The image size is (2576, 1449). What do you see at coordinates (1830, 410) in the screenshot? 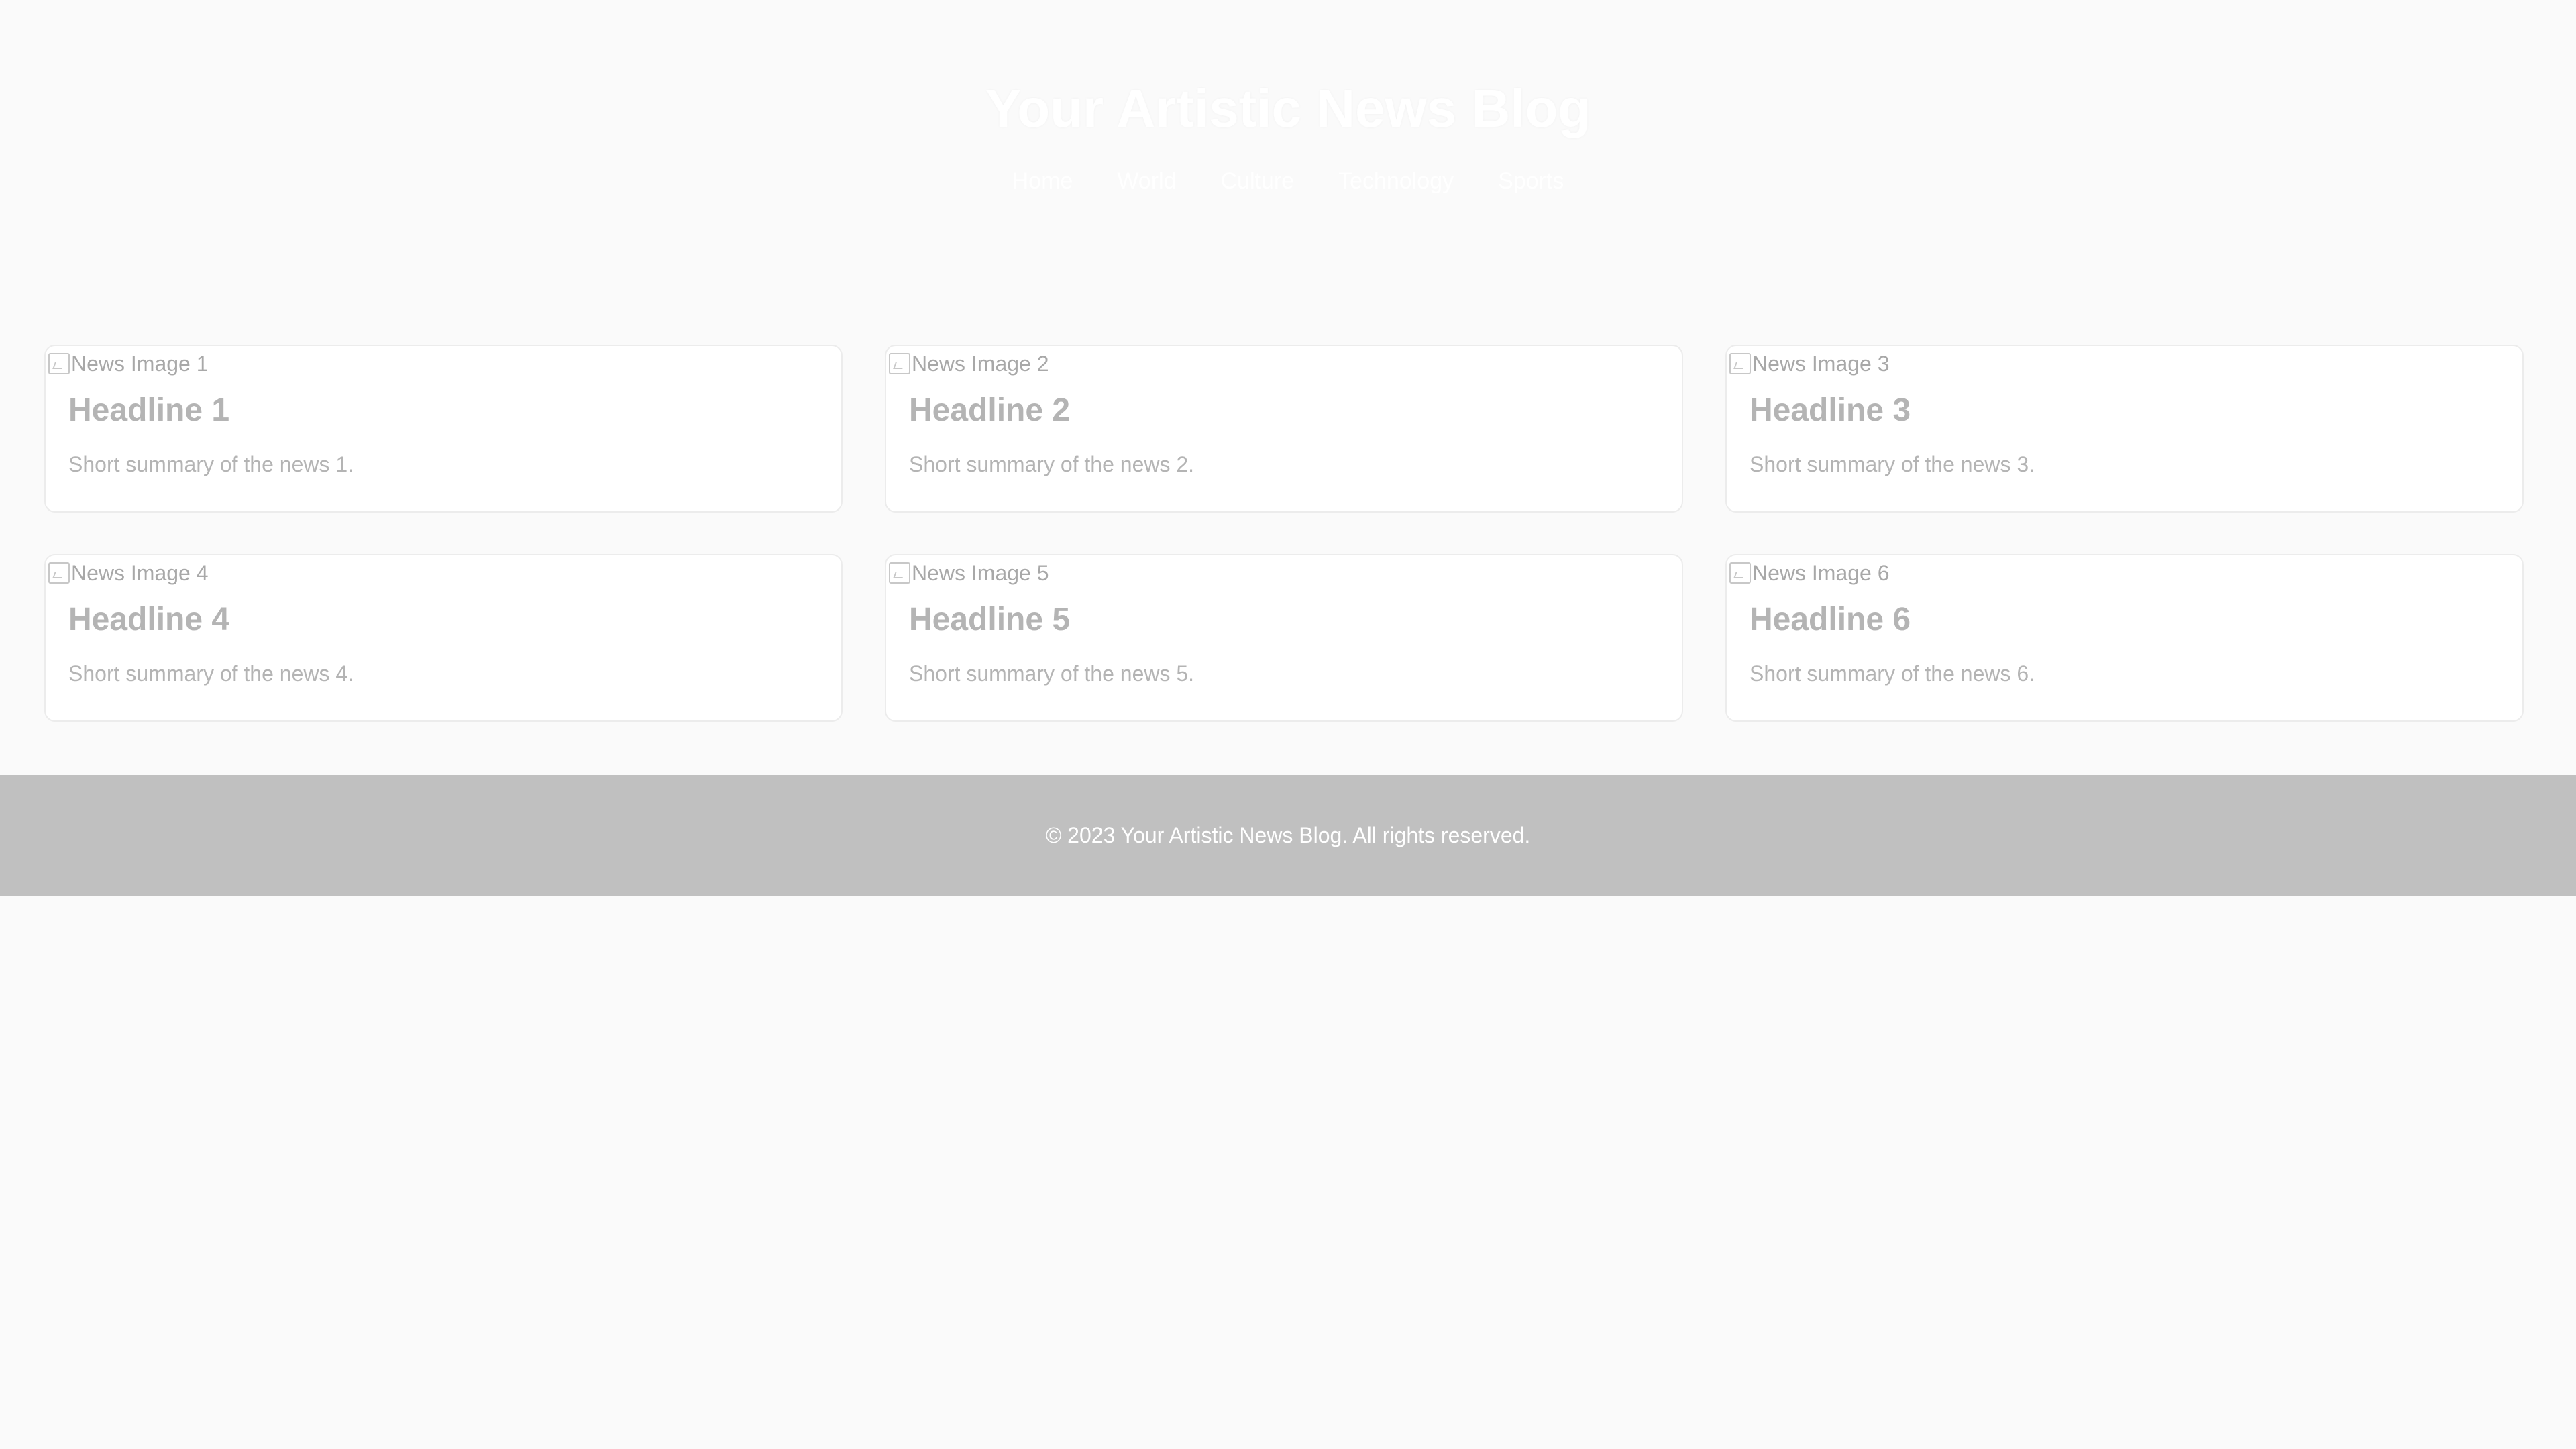
I see `news-headline: Headline 3` at bounding box center [1830, 410].